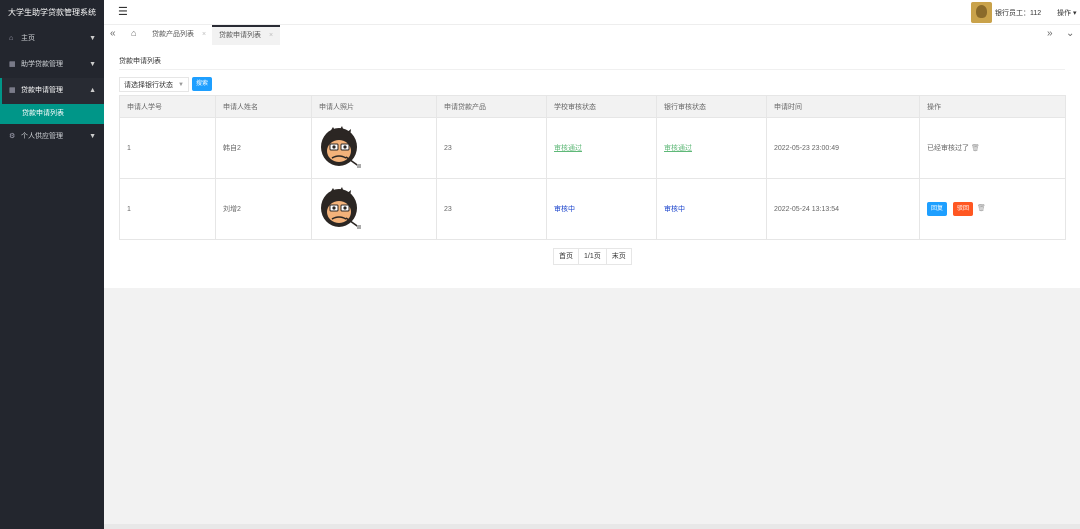 The height and width of the screenshot is (529, 1080). I want to click on cell-time: 2022-05-24 13:13:54, so click(843, 209).